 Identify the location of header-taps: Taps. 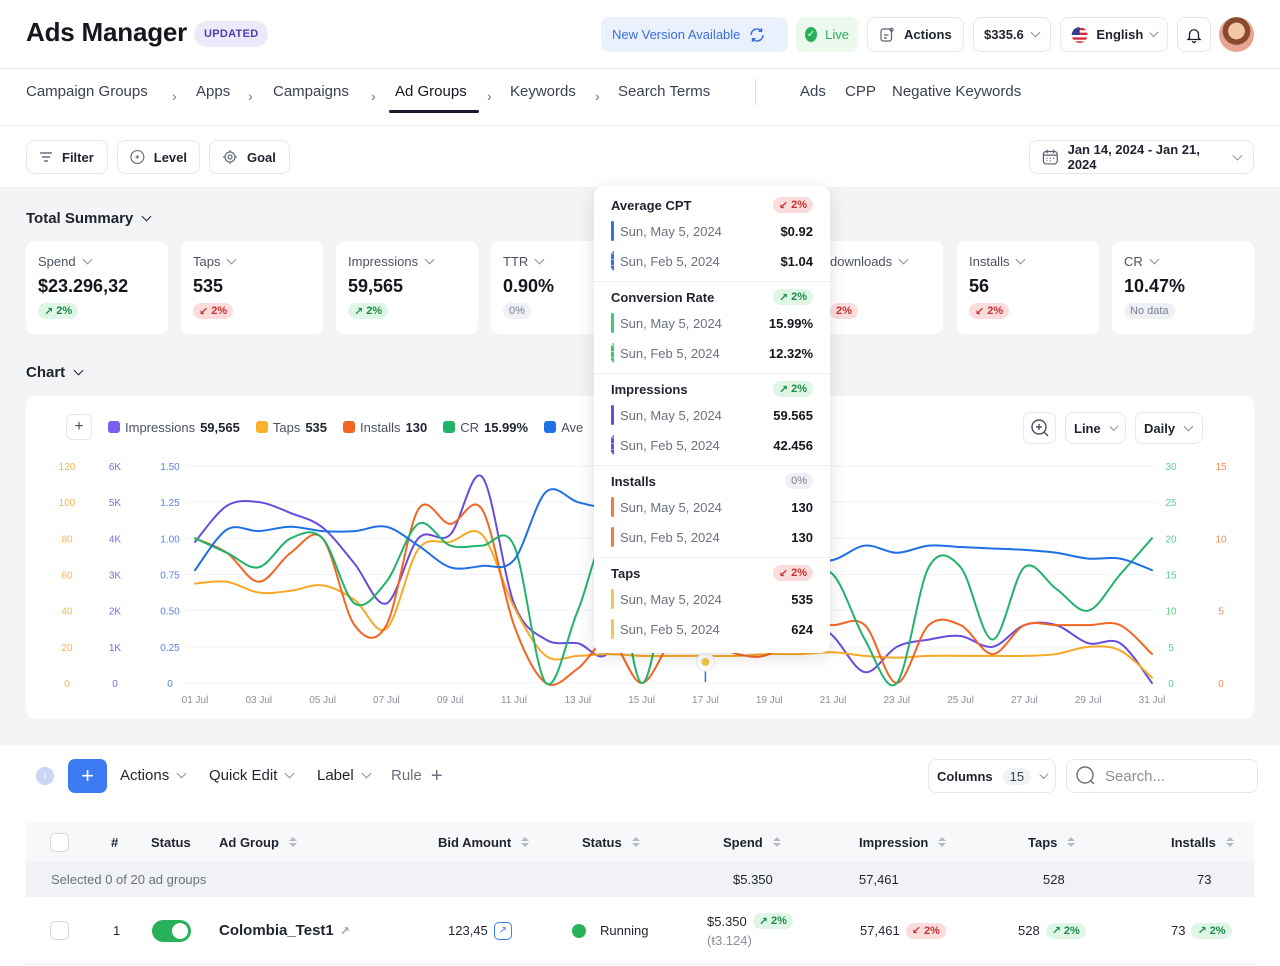
(1052, 842).